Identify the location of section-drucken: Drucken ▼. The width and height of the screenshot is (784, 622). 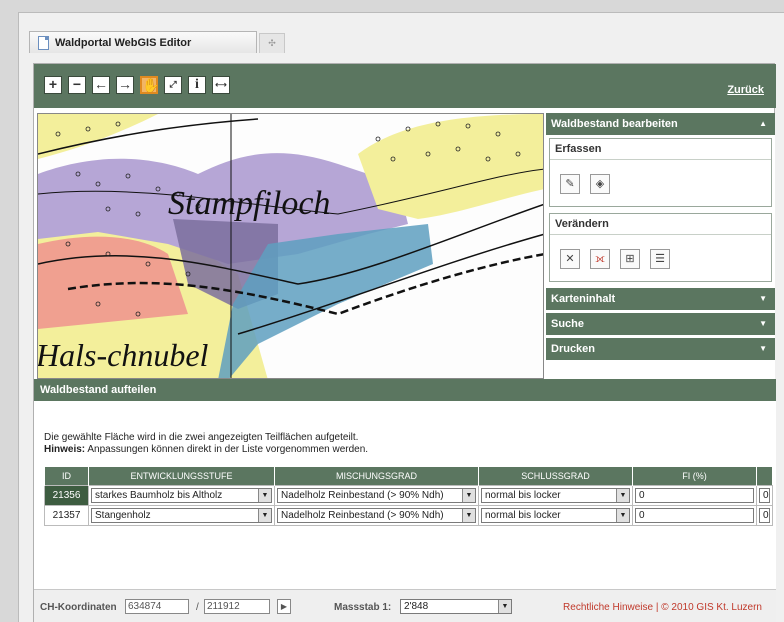
(660, 349).